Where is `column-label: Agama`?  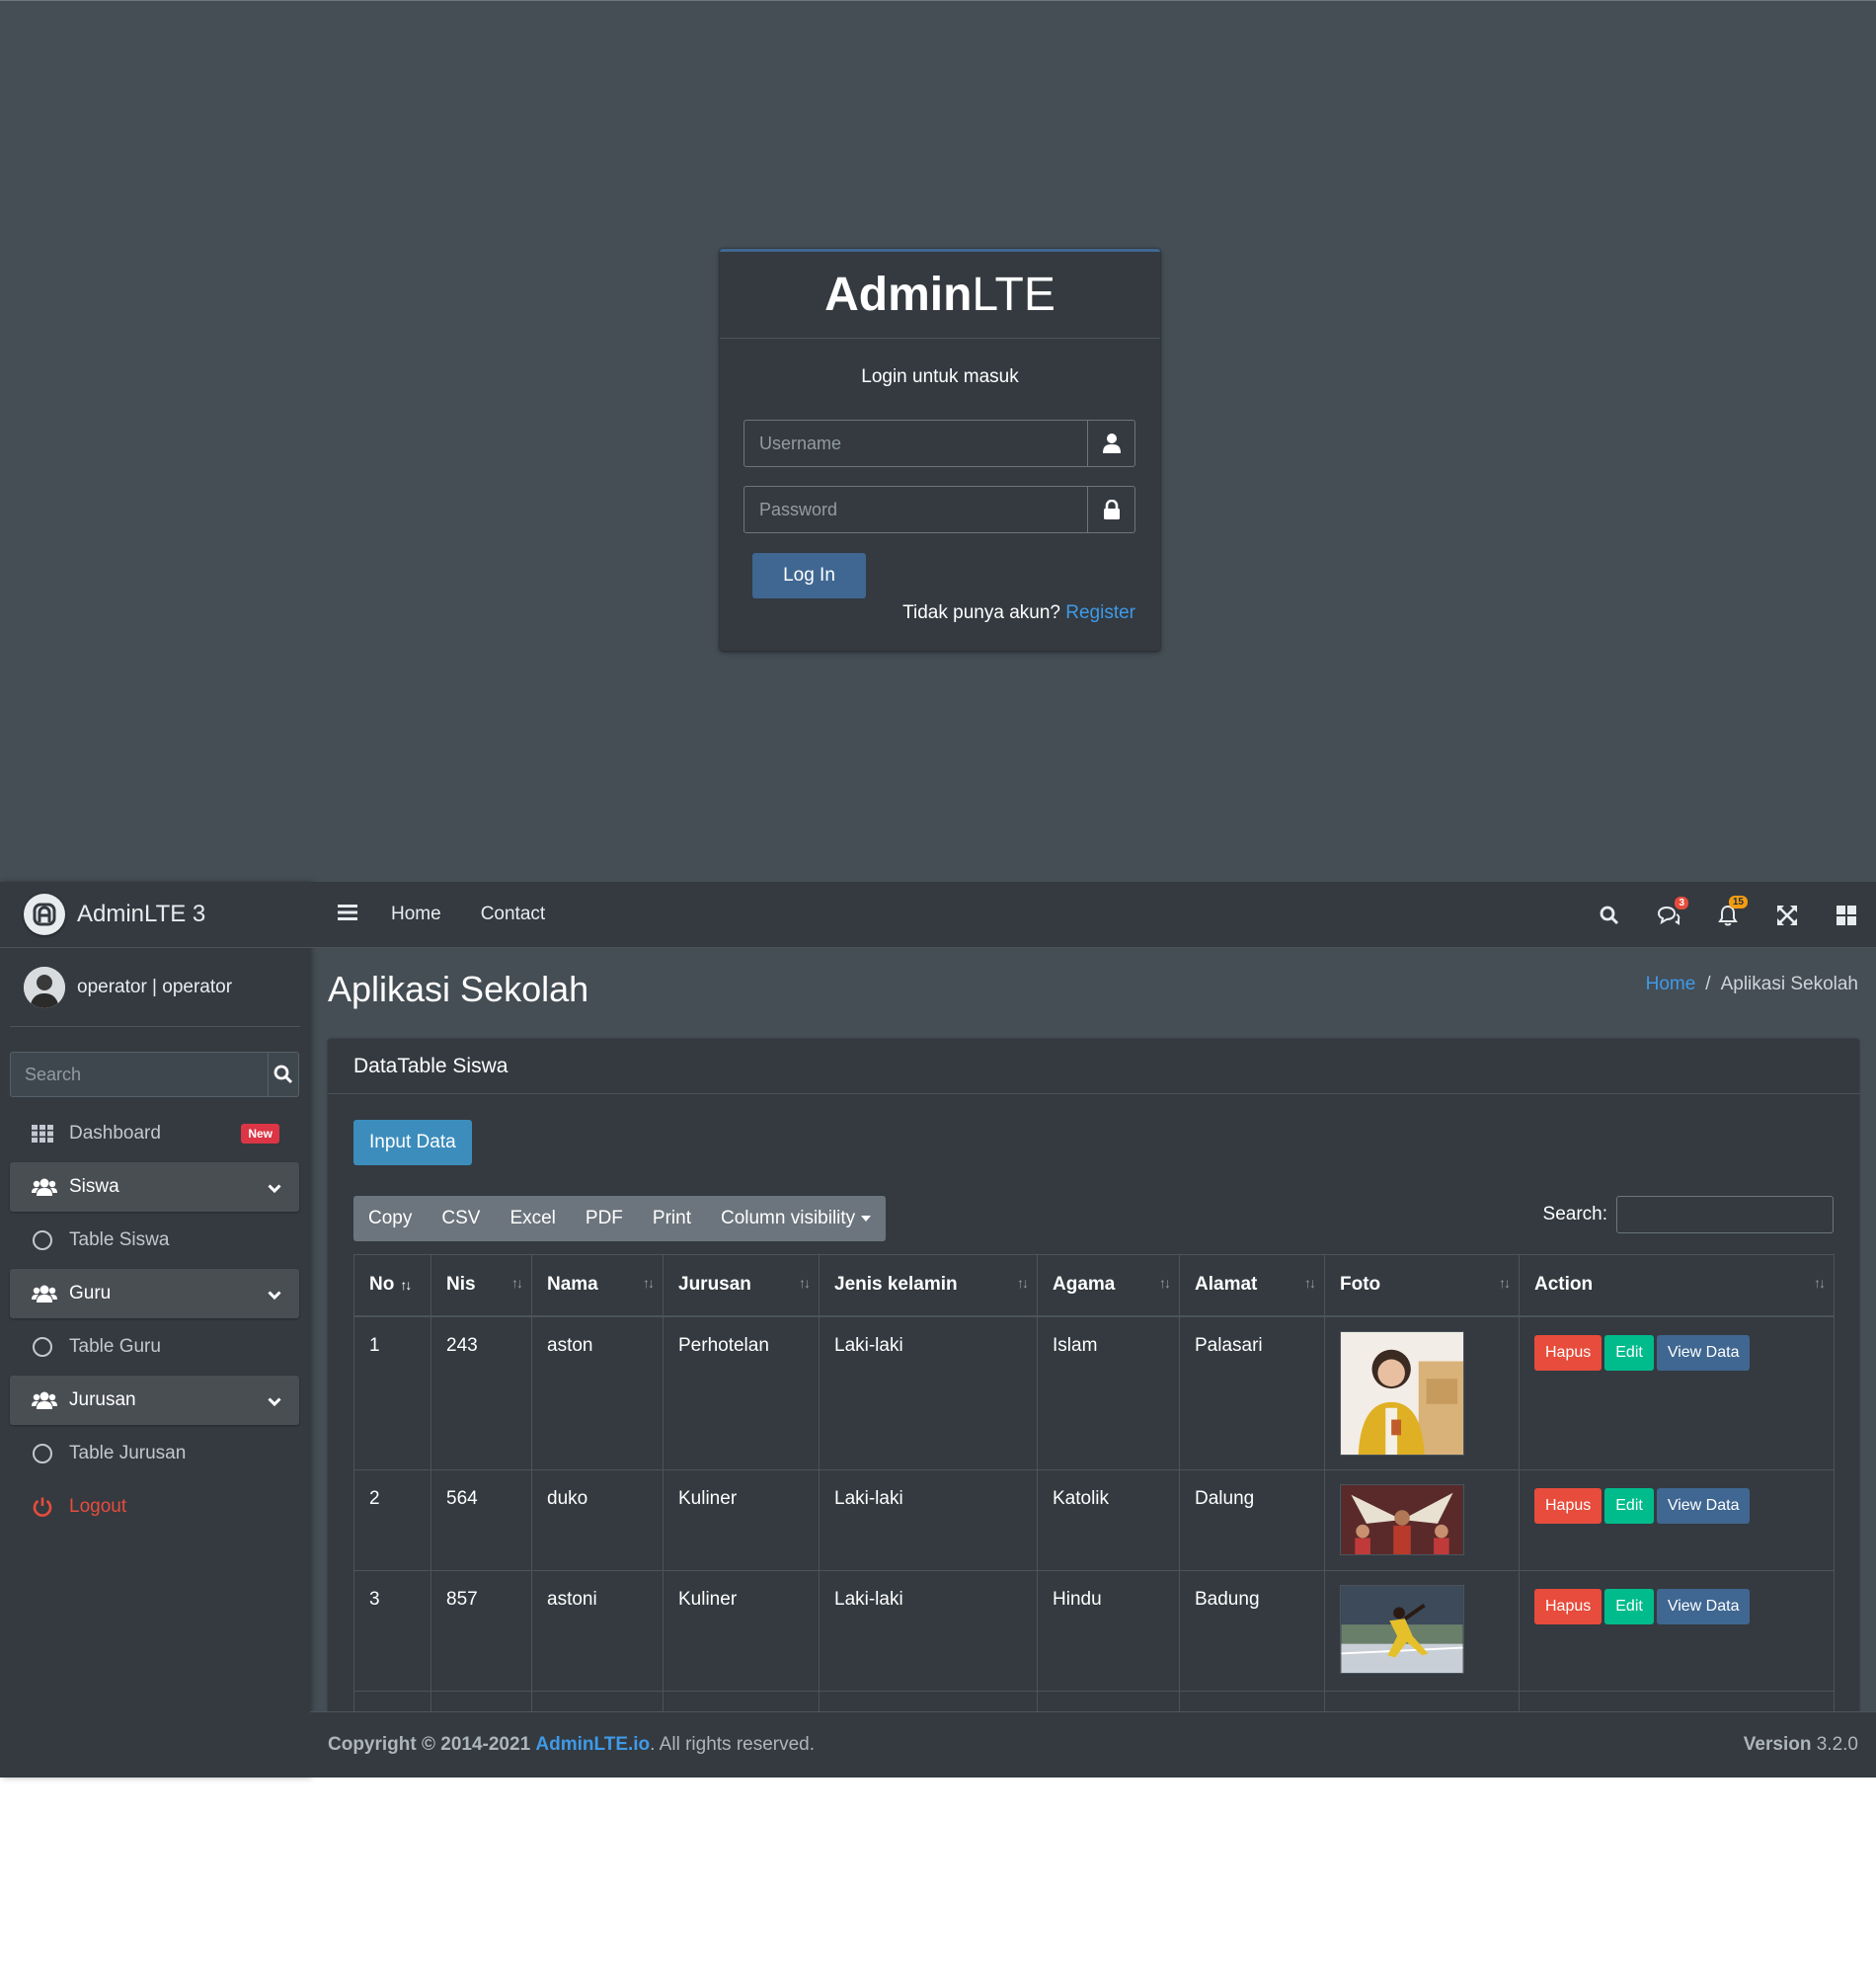
column-label: Agama is located at coordinates (1084, 1285).